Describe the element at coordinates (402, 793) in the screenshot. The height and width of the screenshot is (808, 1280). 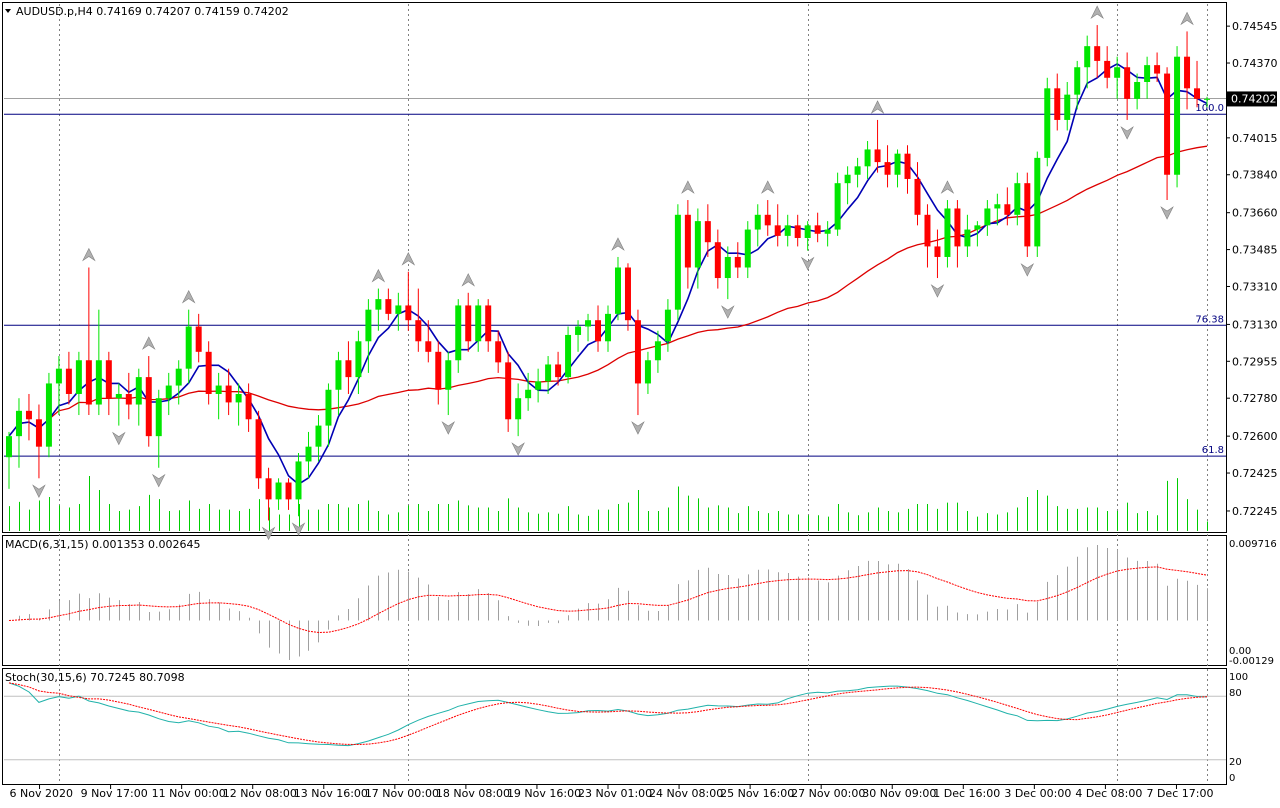
I see `time-label: 17 Nov 00:00` at that location.